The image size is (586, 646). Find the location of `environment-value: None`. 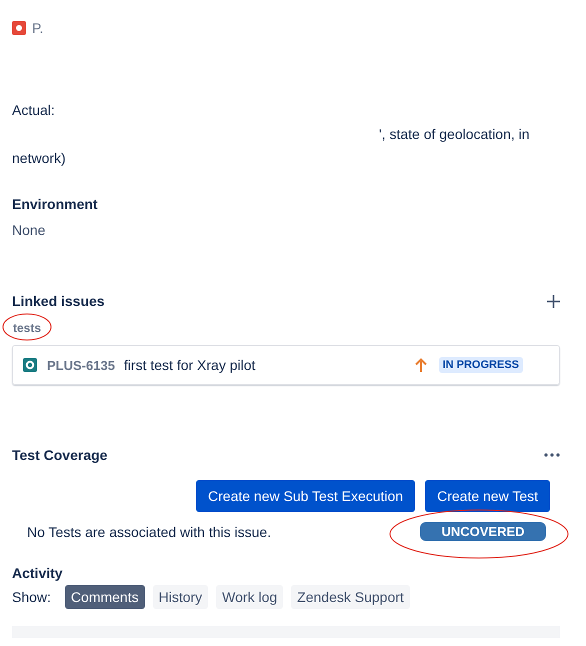

environment-value: None is located at coordinates (29, 230).